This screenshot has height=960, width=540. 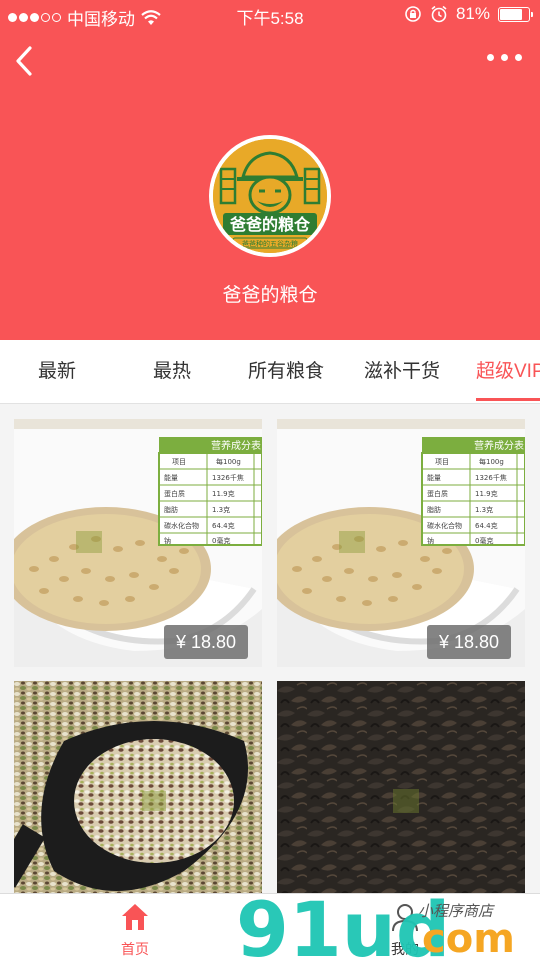 I want to click on status-right: 81%, so click(x=468, y=14).